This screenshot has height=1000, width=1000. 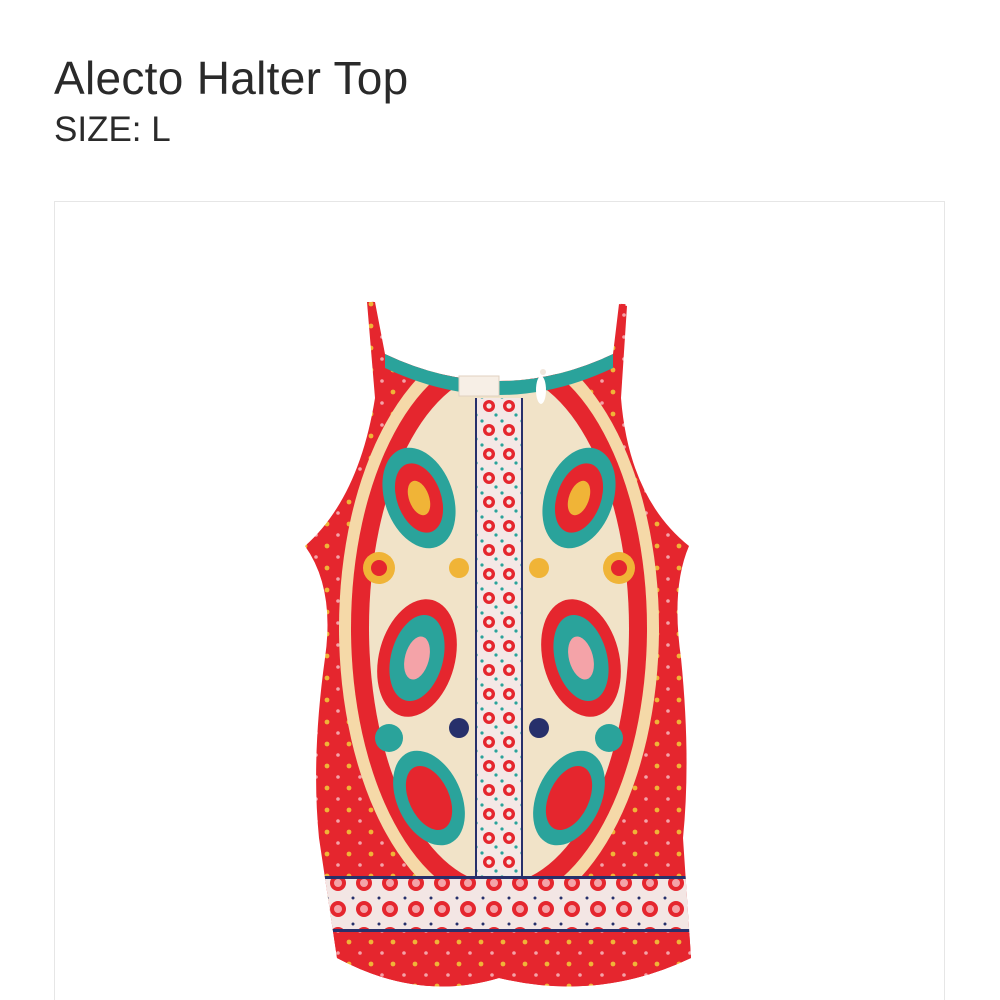 What do you see at coordinates (98, 129) in the screenshot?
I see `size-label: SIZE:` at bounding box center [98, 129].